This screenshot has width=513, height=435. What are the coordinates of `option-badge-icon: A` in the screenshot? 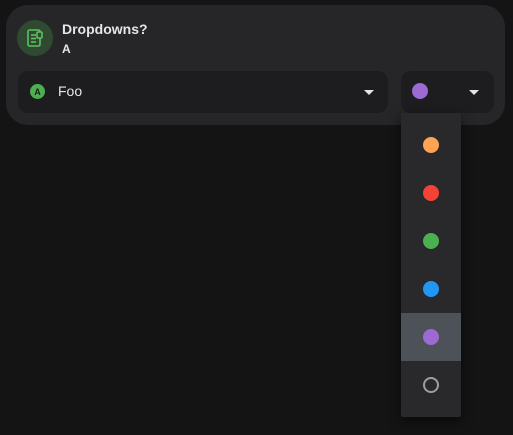 It's located at (37, 91).